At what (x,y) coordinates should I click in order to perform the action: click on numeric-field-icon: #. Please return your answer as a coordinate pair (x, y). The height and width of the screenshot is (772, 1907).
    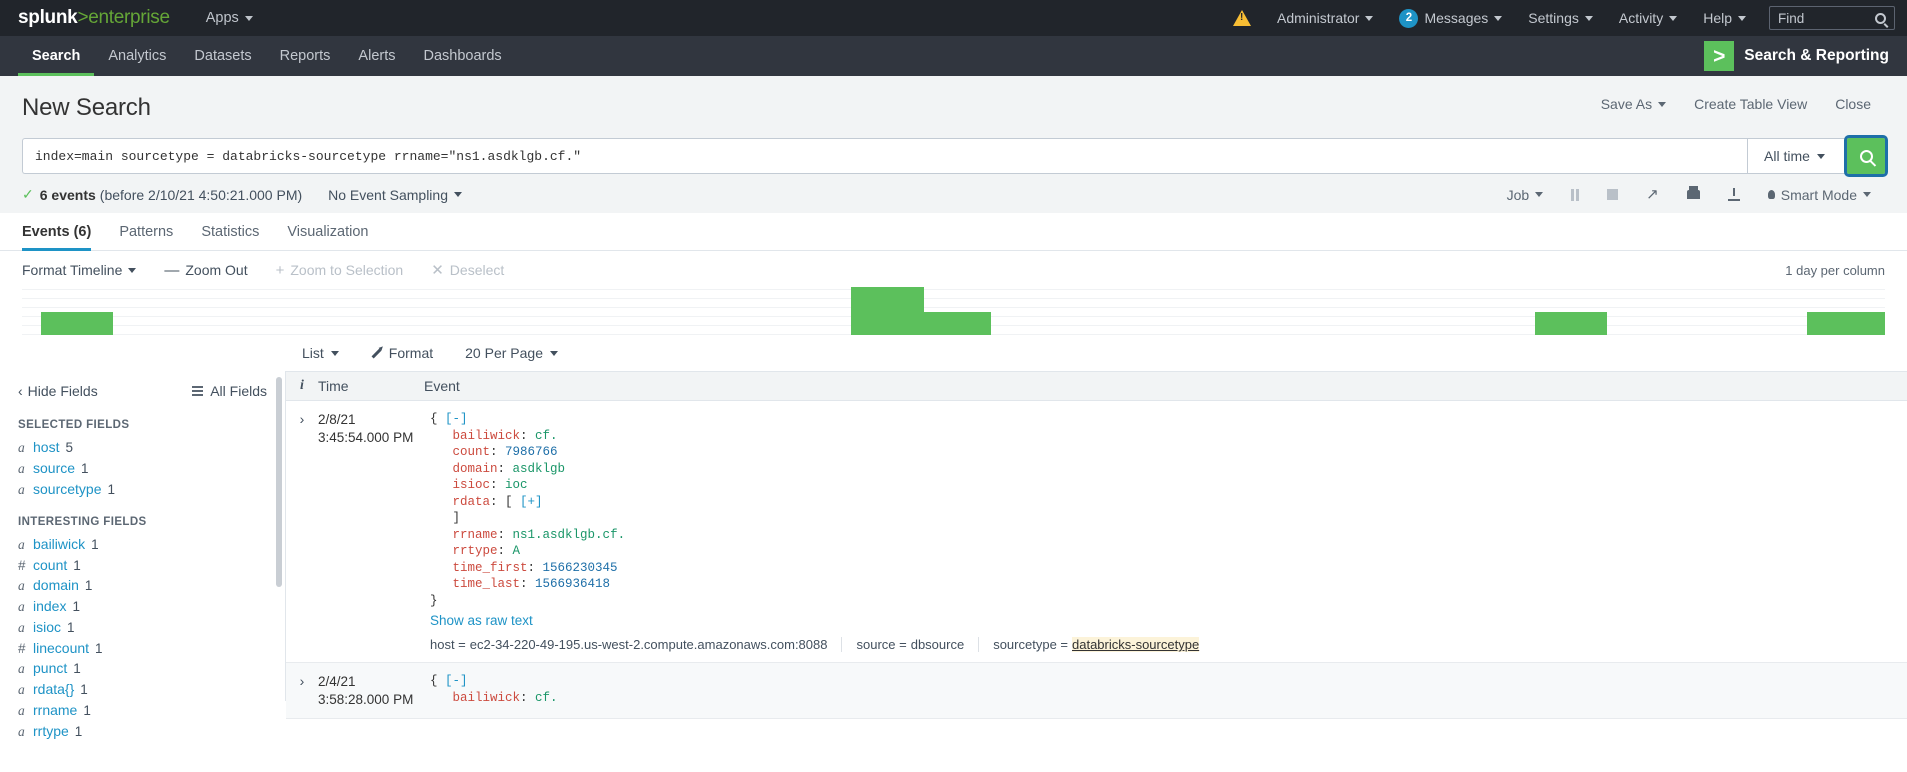
    Looking at the image, I should click on (22, 565).